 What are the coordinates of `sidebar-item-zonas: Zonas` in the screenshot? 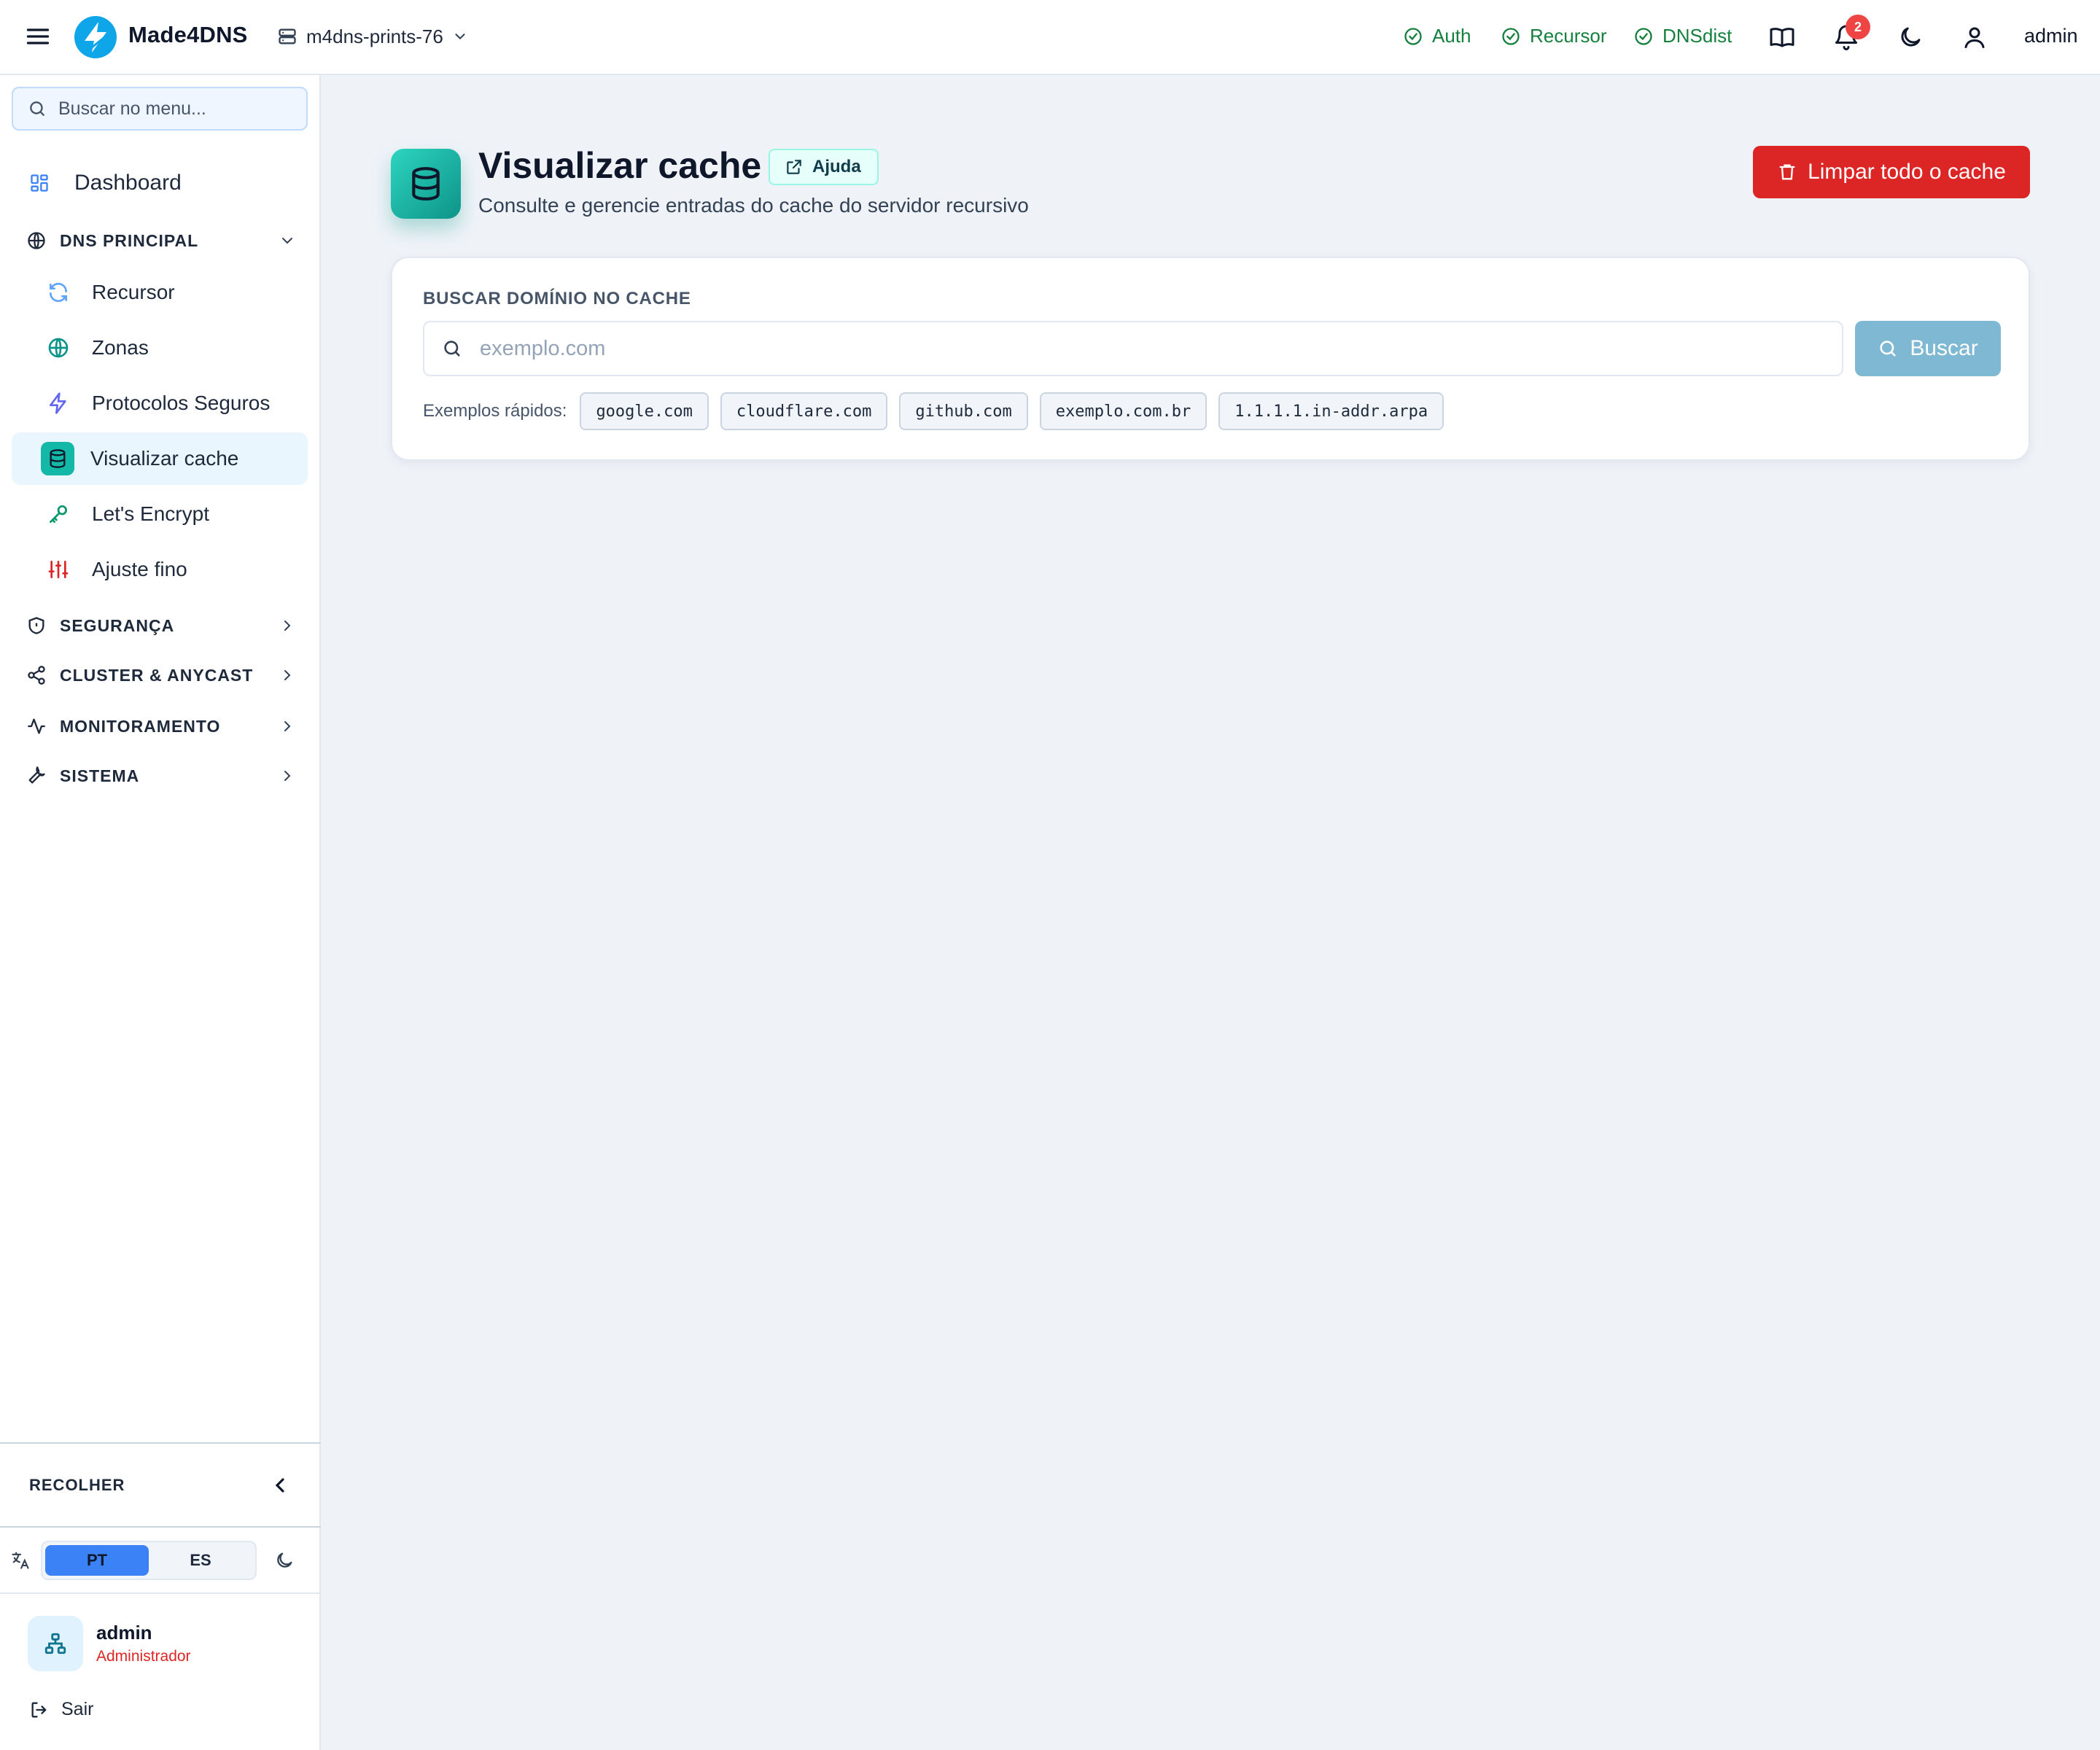 It's located at (160, 348).